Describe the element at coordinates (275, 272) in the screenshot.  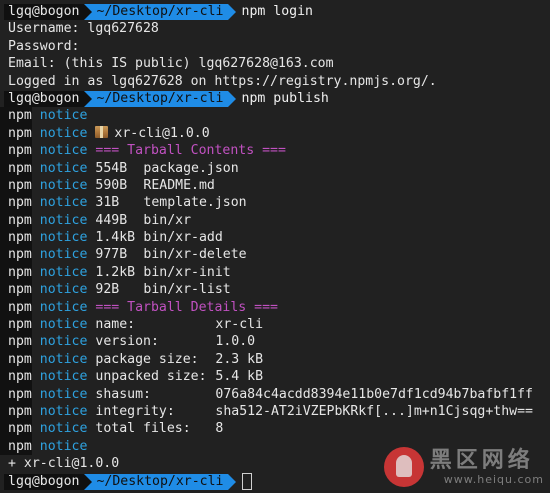
I see `npm-notice-line: npm notice 1.2kB bin/xr-init` at that location.